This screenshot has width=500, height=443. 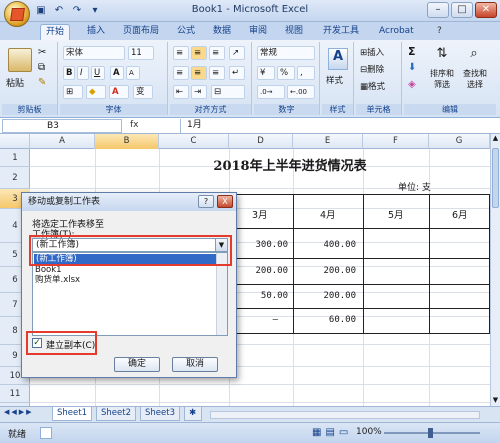 What do you see at coordinates (330, 126) in the screenshot?
I see `formula-input: 1月` at bounding box center [330, 126].